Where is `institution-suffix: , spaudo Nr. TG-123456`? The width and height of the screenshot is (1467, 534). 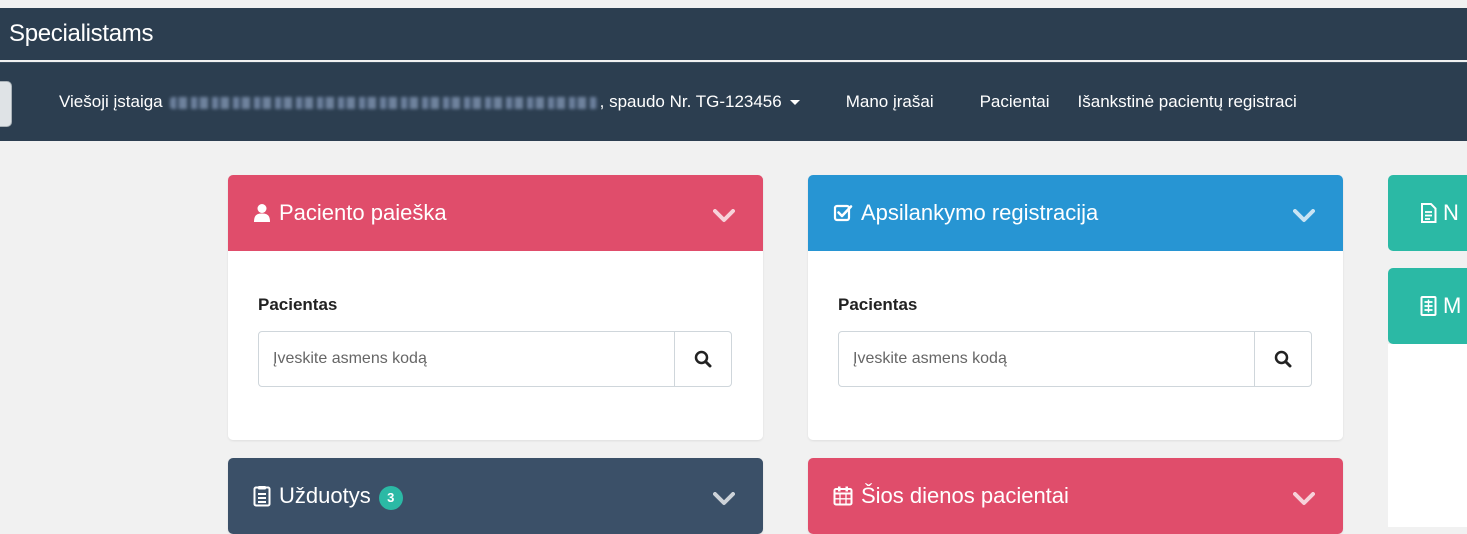
institution-suffix: , spaudo Nr. TG-123456 is located at coordinates (690, 101).